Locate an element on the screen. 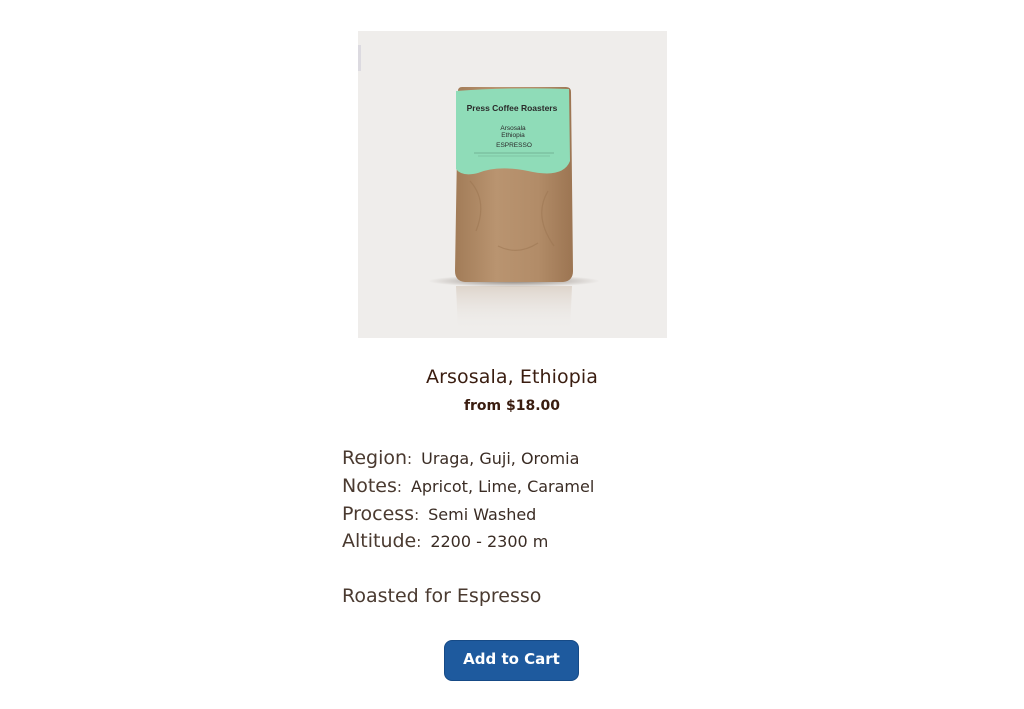 The image size is (1024, 709). bag-reflection is located at coordinates (514, 308).